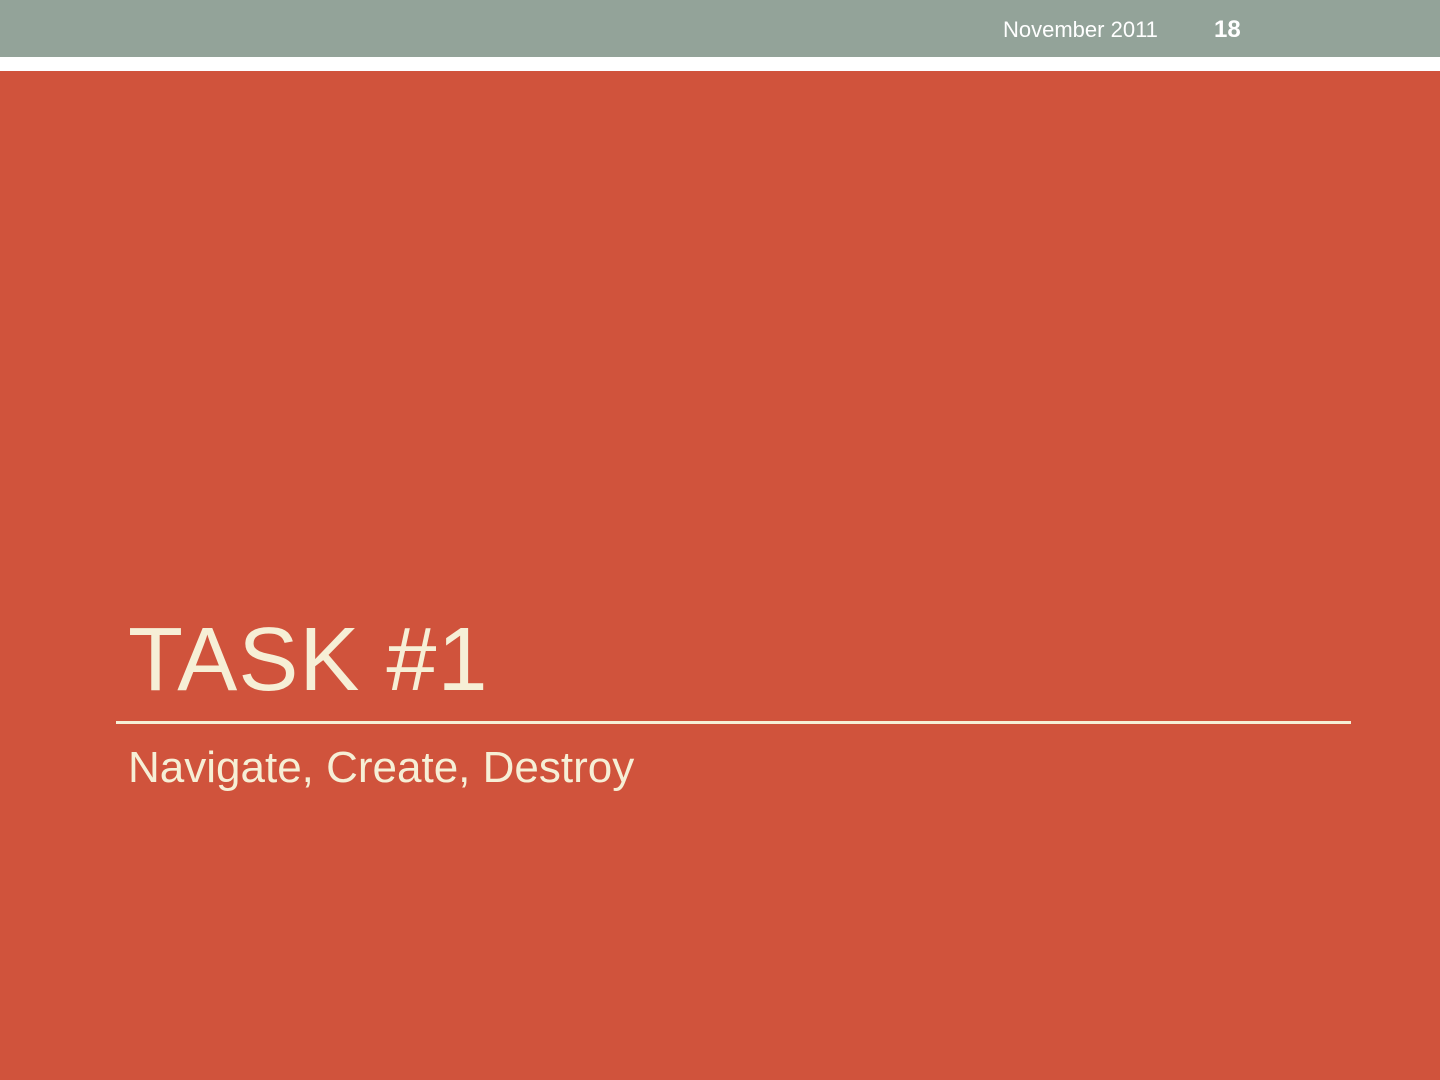 This screenshot has height=1080, width=1440. I want to click on header-date: November 2011, so click(1080, 29).